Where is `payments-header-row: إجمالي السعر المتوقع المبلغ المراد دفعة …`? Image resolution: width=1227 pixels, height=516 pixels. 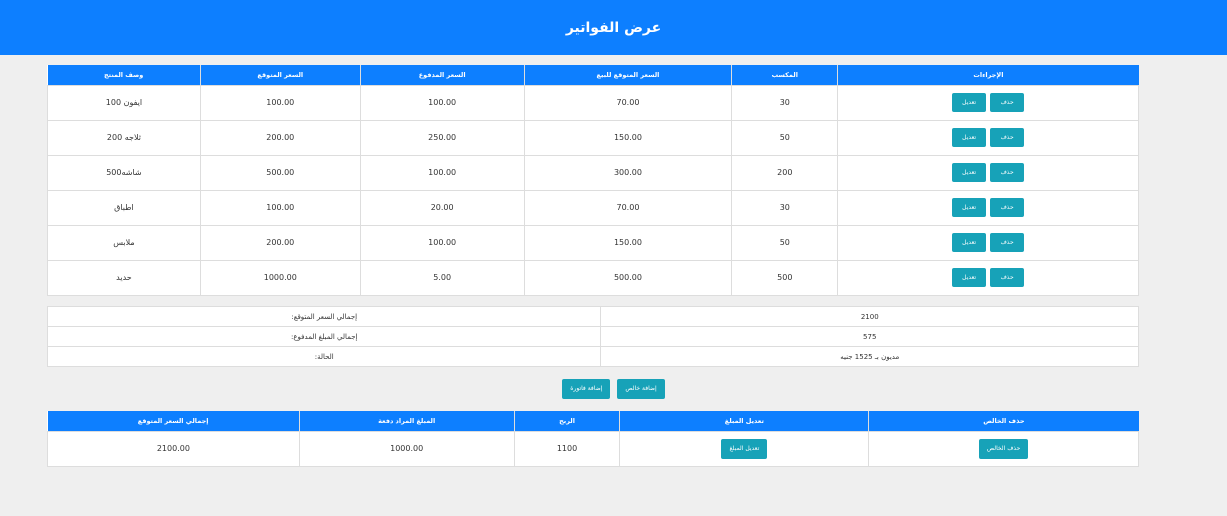
payments-header-row: إجمالي السعر المتوقع المبلغ المراد دفعة … is located at coordinates (593, 421).